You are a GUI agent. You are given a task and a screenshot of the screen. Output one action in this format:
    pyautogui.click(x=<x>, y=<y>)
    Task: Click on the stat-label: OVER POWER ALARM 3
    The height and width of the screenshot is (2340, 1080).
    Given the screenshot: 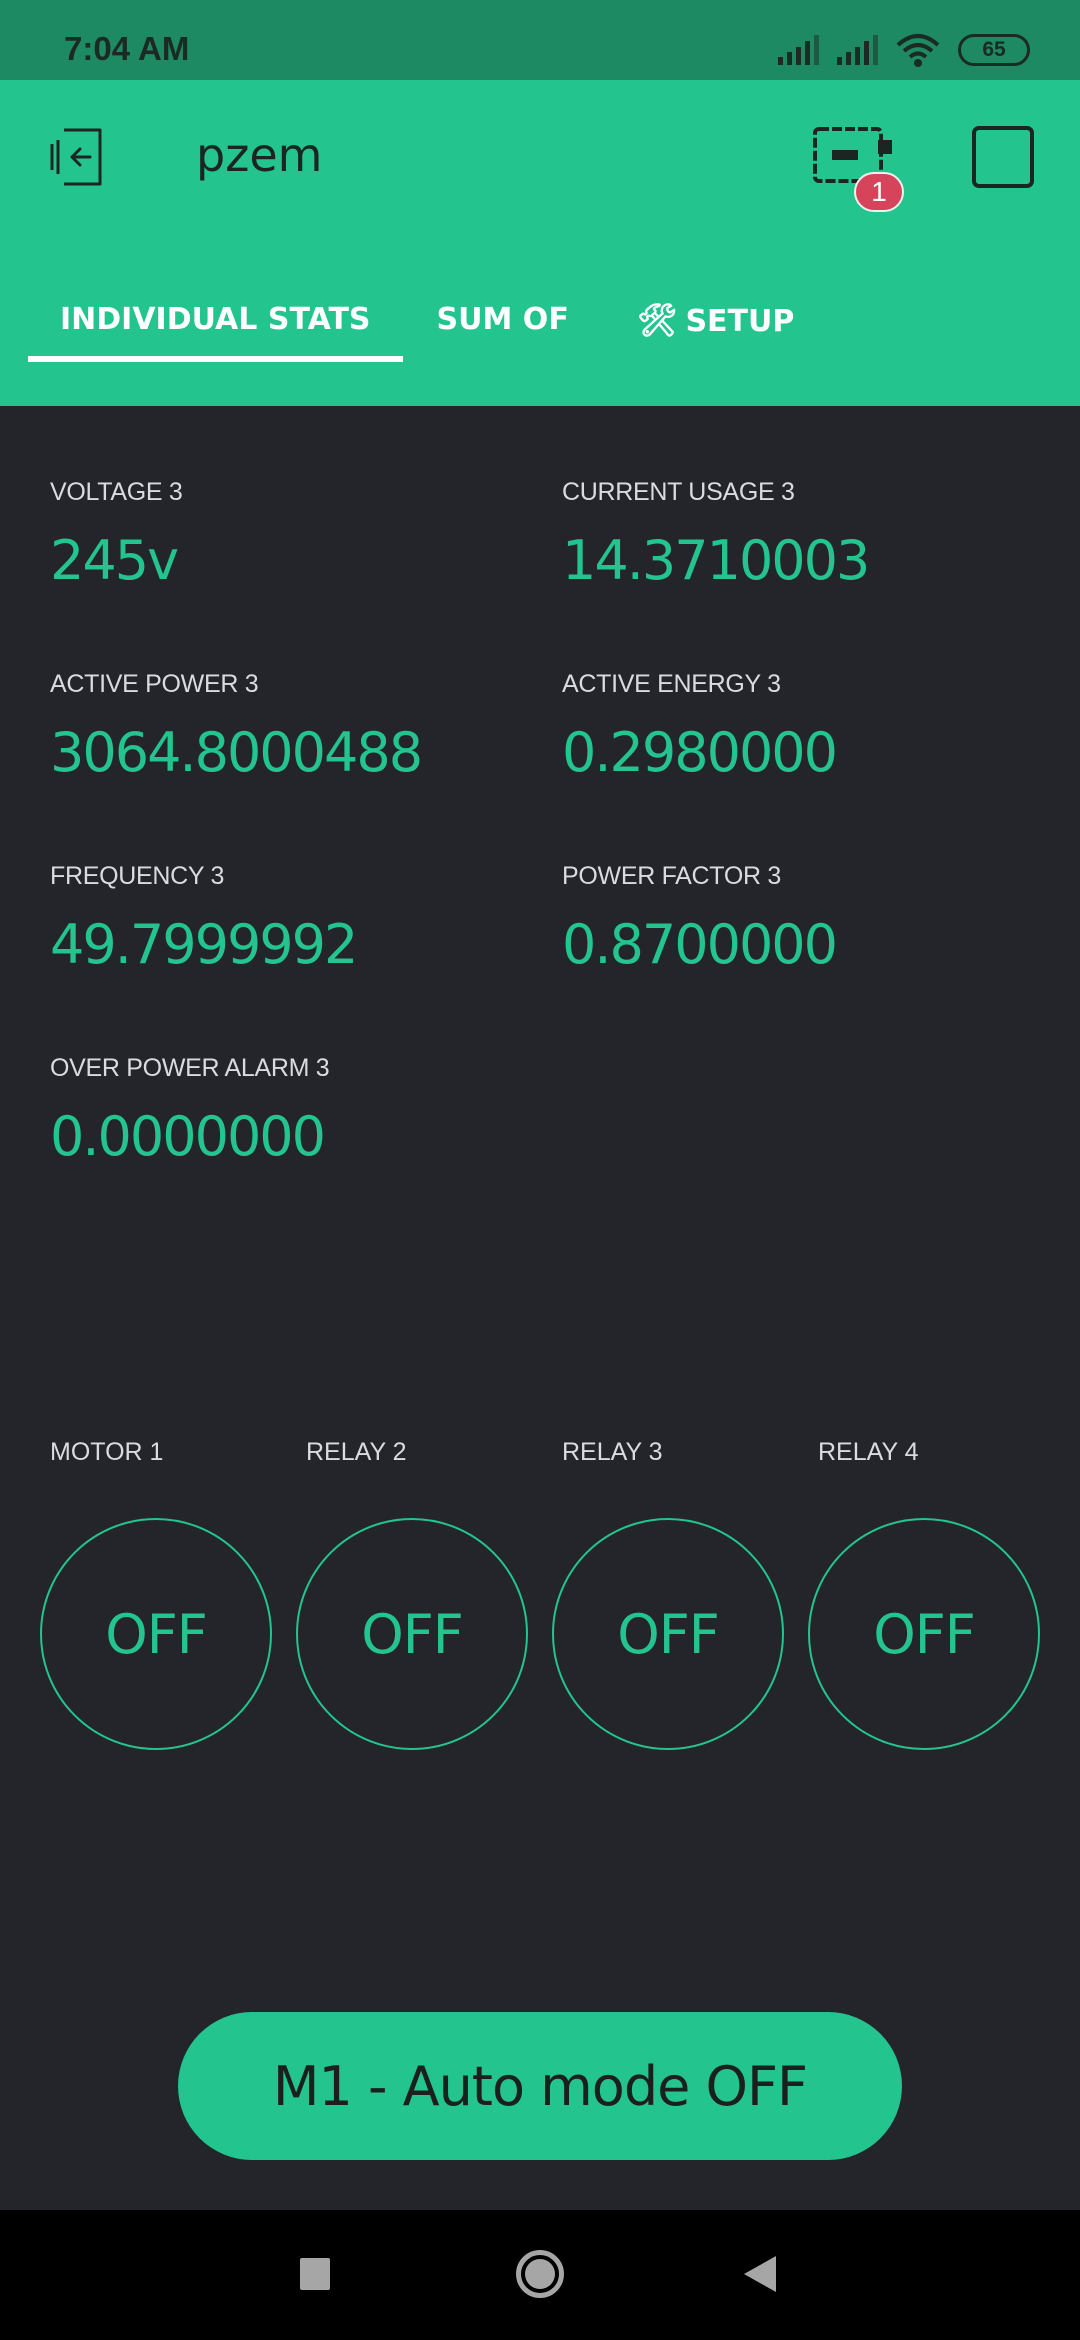 What is the action you would take?
    pyautogui.click(x=190, y=1068)
    